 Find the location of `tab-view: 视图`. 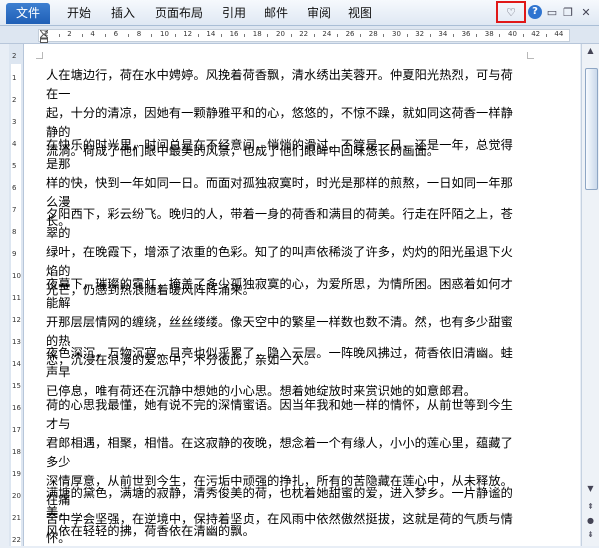

tab-view: 视图 is located at coordinates (360, 13).